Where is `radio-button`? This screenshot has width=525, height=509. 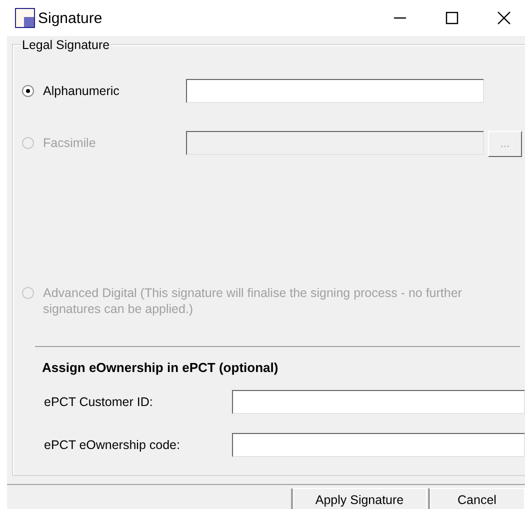
radio-button is located at coordinates (28, 91).